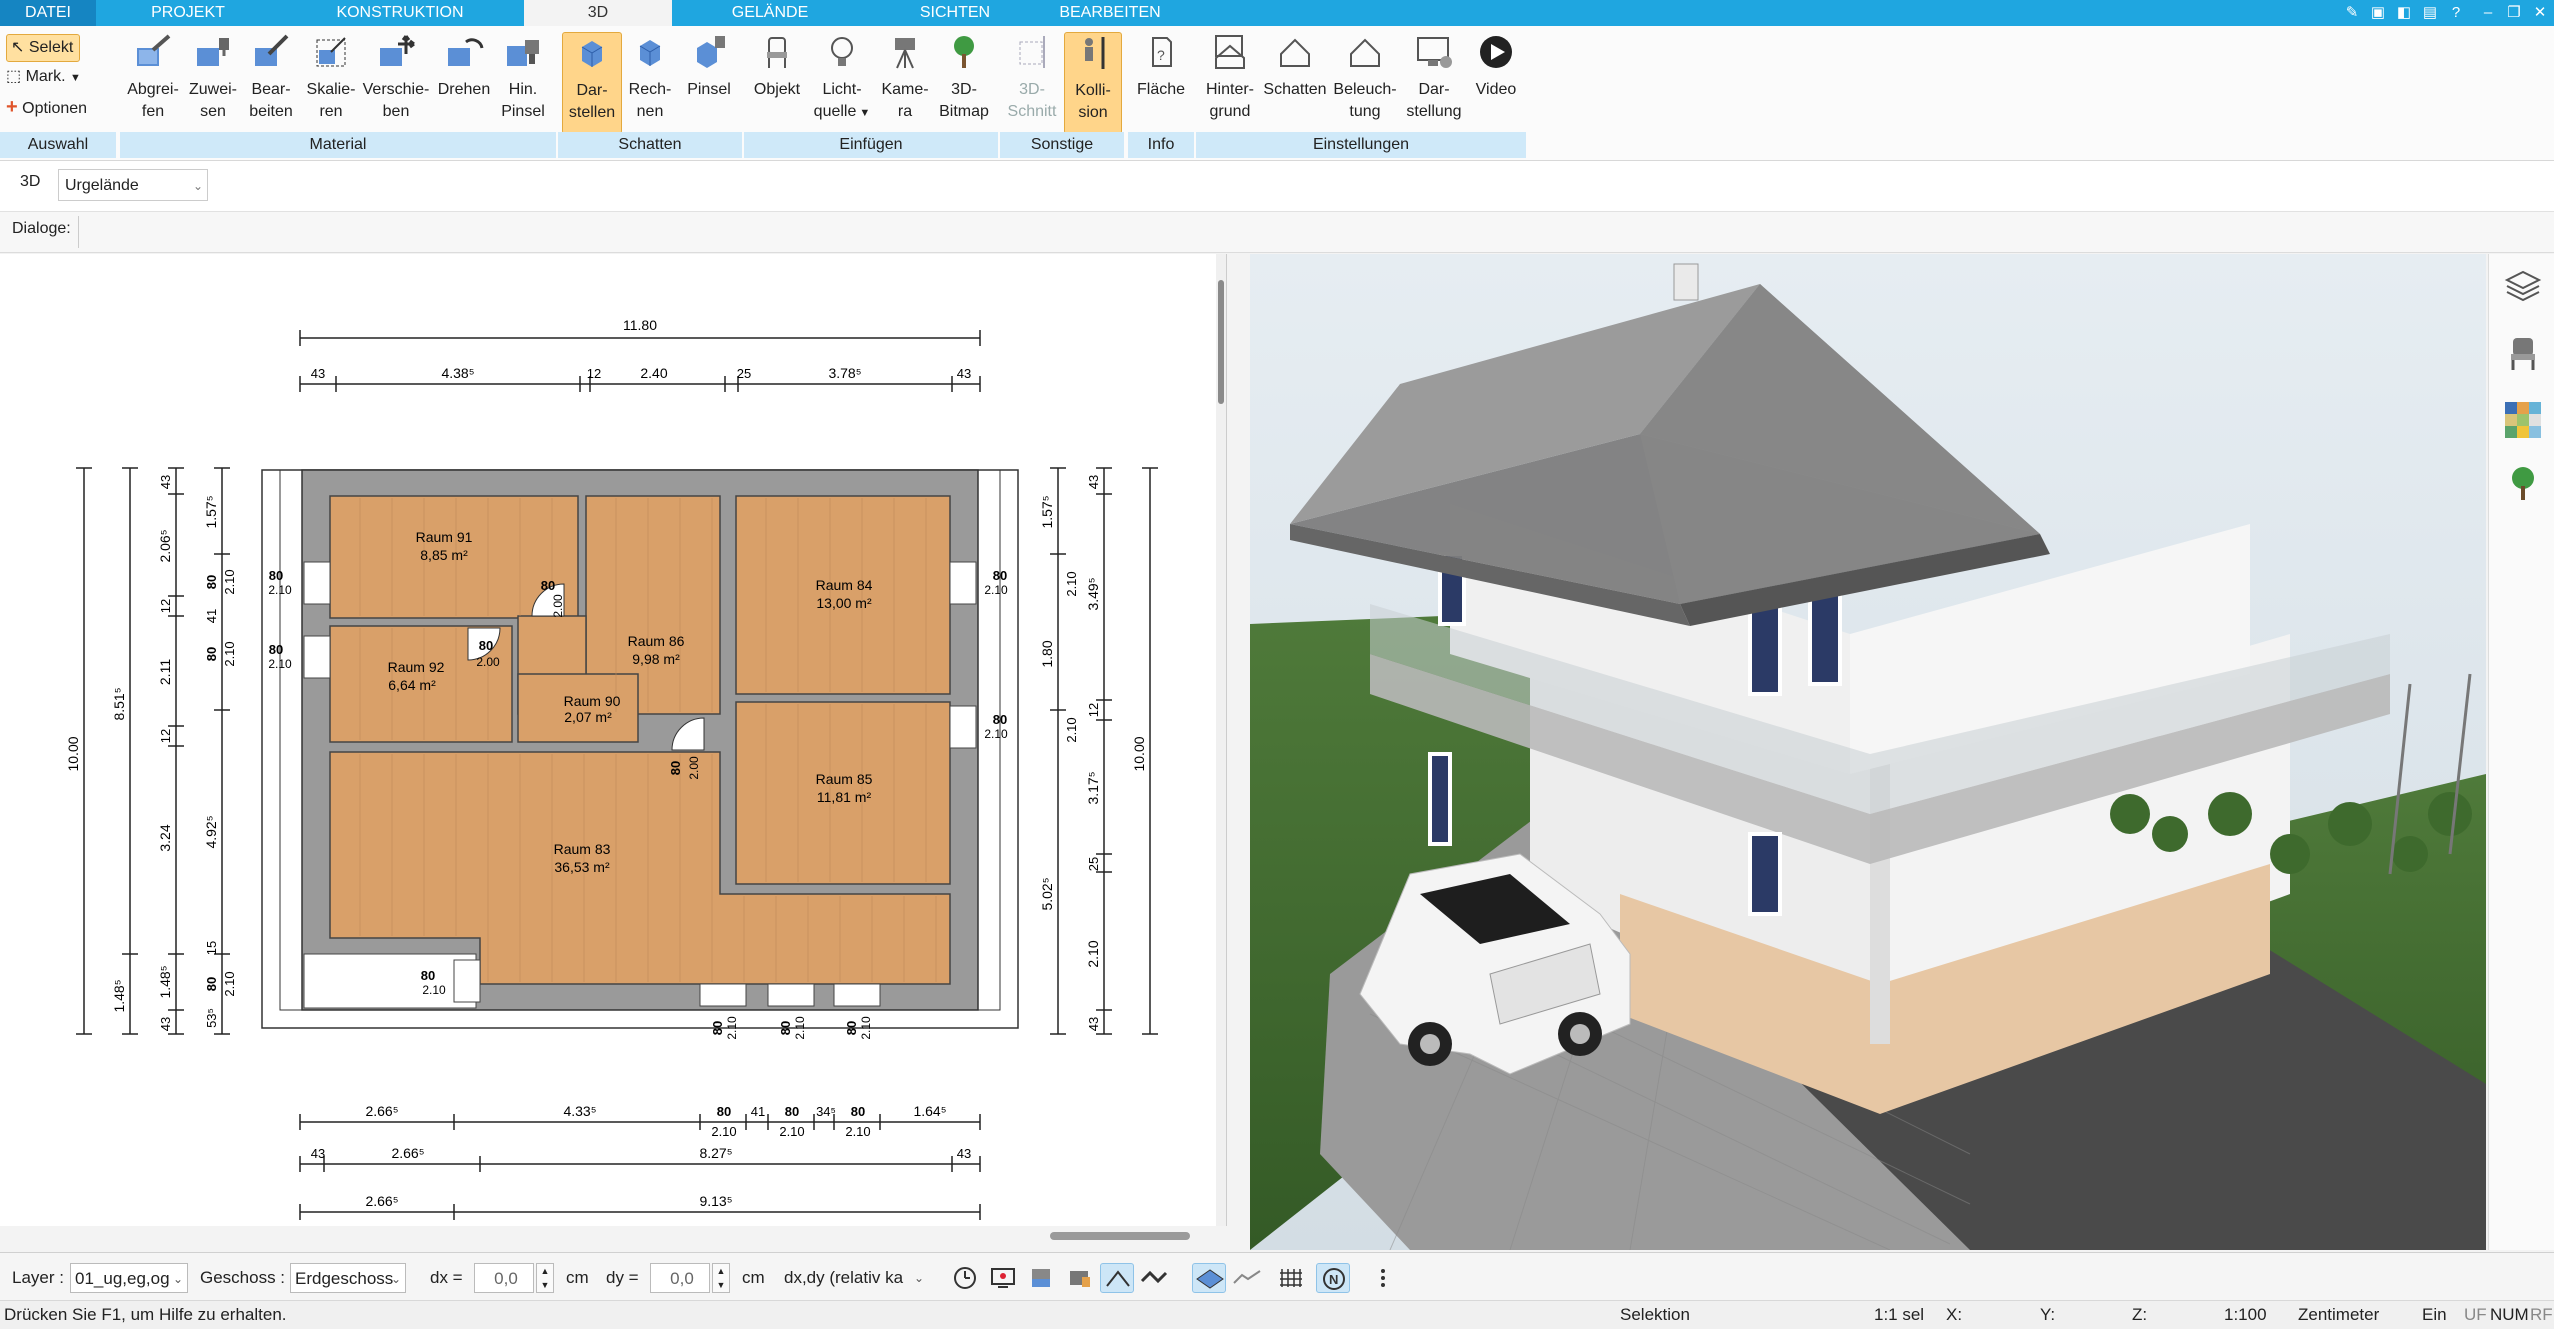  Describe the element at coordinates (717, 1028) in the screenshot. I see `win-label-a-5: 80` at that location.